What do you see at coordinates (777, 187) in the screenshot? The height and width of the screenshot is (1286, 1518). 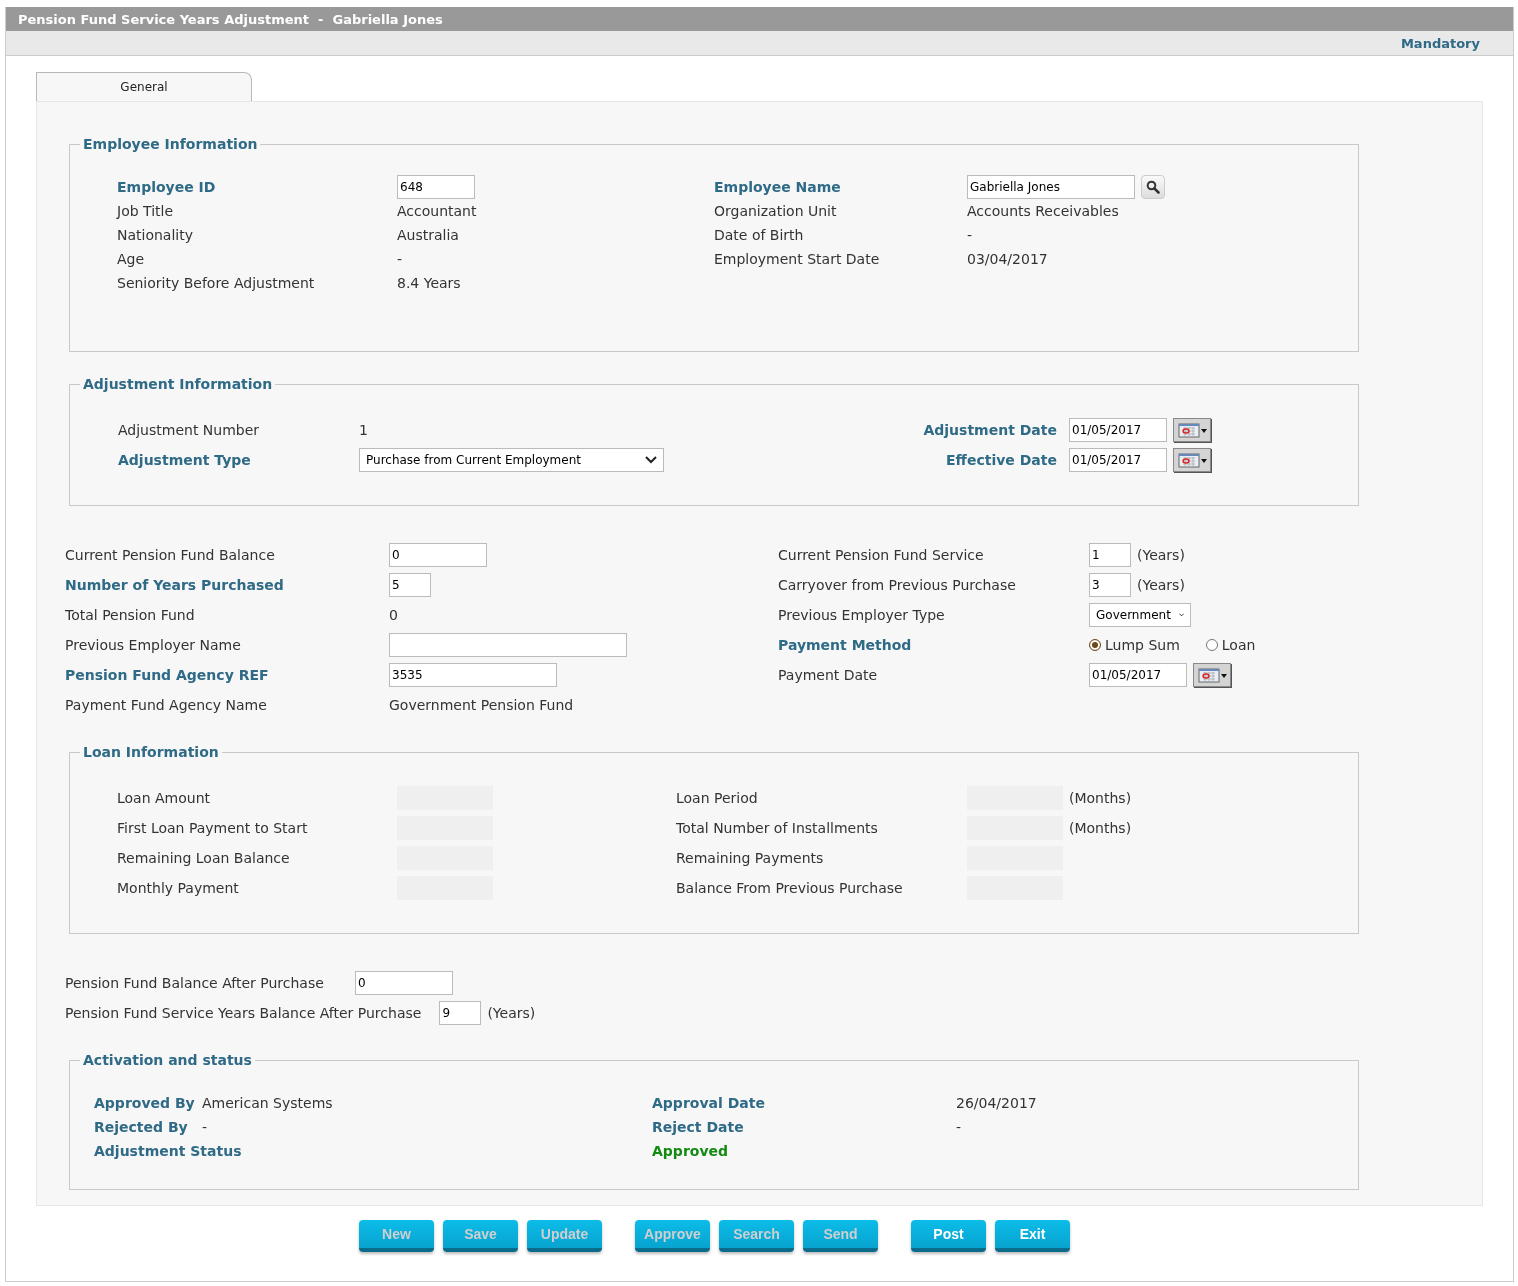 I see `field-label: Employee Name` at bounding box center [777, 187].